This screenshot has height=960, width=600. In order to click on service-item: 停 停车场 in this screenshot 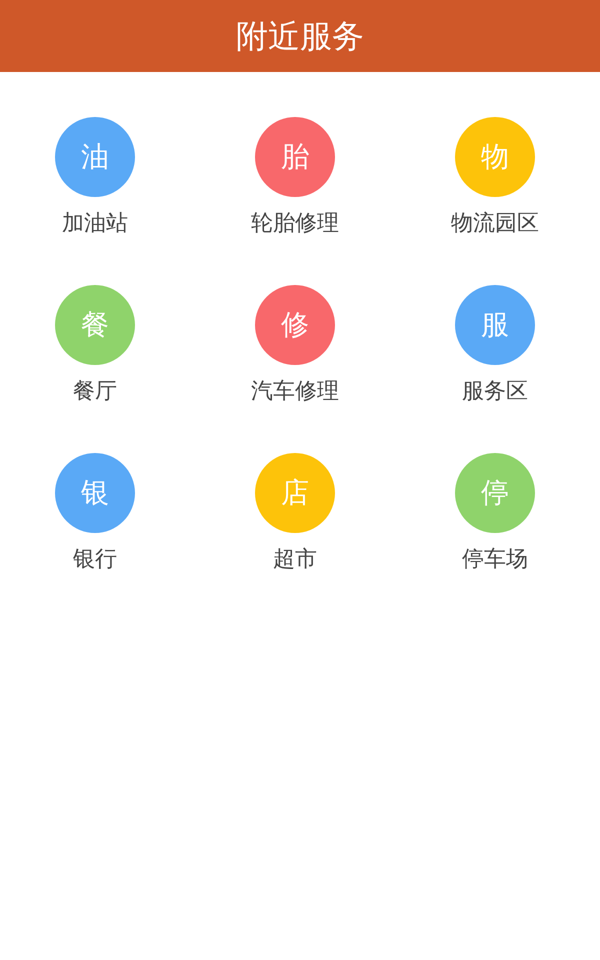, I will do `click(495, 512)`.